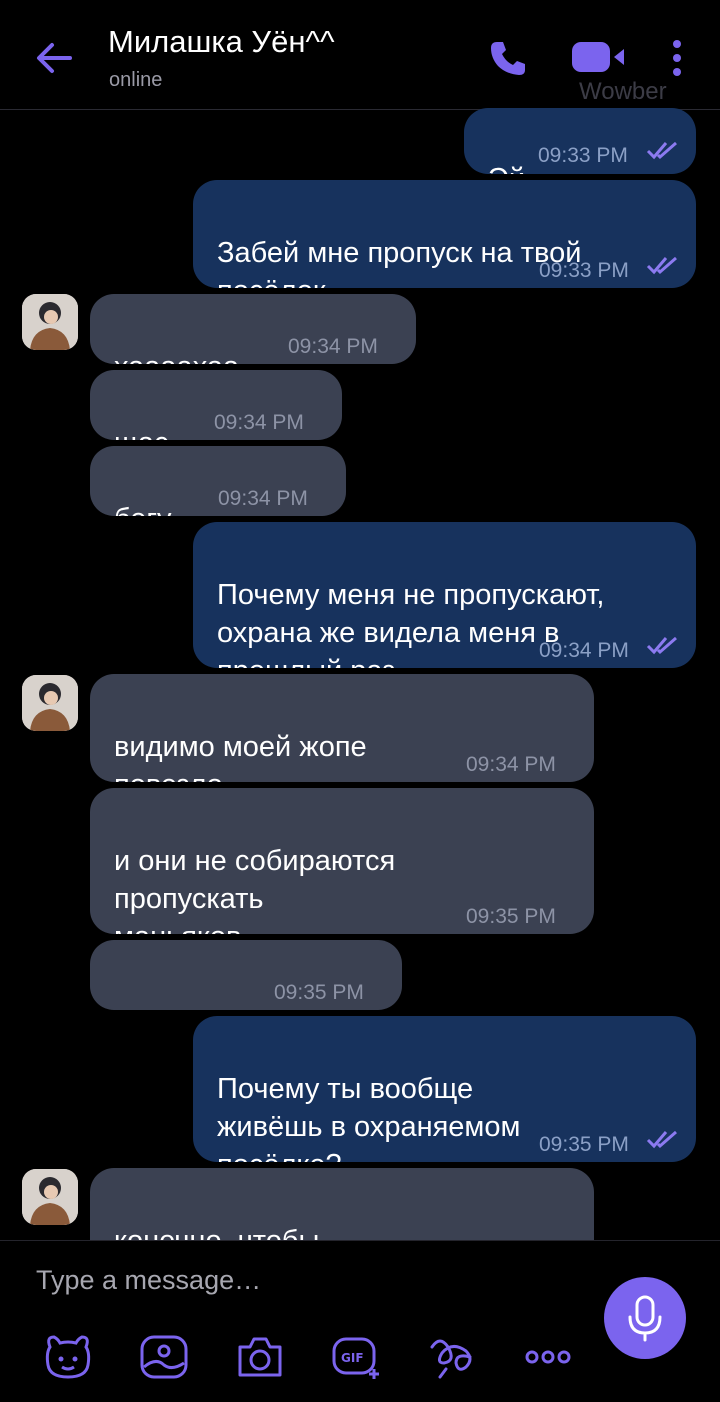 The height and width of the screenshot is (1402, 720). What do you see at coordinates (221, 42) in the screenshot?
I see `contact-name: Милашка Уён^^` at bounding box center [221, 42].